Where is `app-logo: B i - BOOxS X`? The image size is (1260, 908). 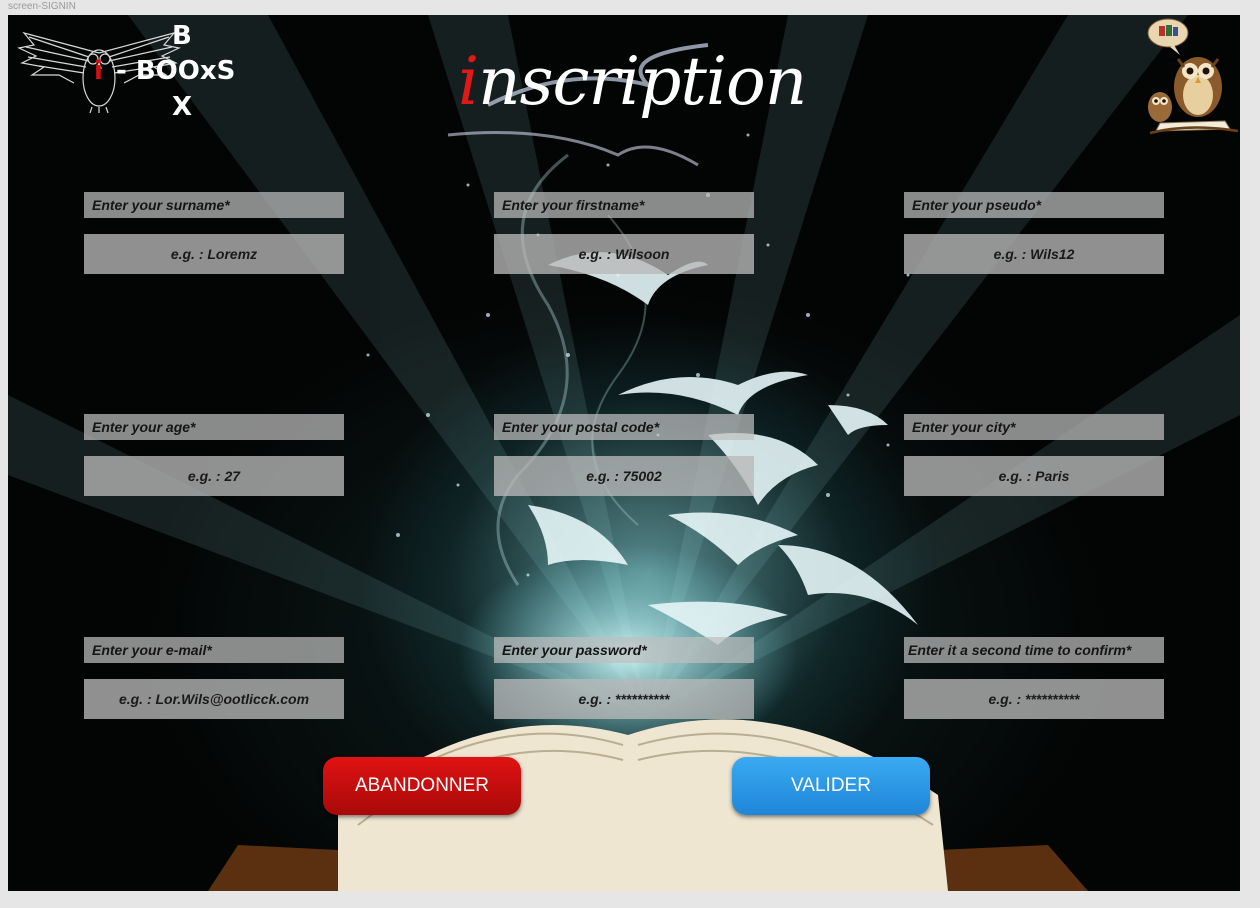 app-logo: B i - BOOxS X is located at coordinates (128, 70).